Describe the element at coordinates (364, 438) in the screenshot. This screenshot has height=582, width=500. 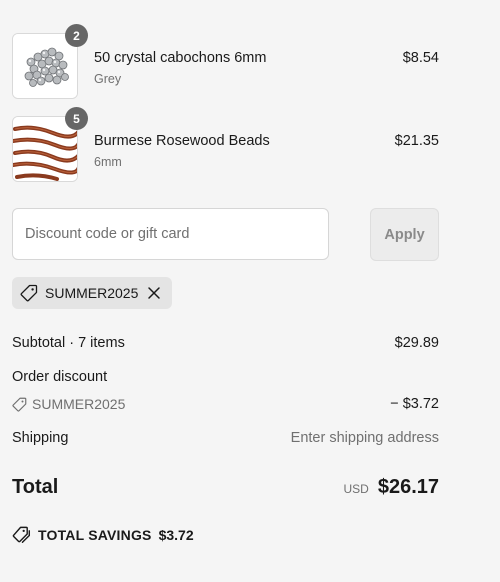
I see `shipping-value: Enter shipping address` at that location.